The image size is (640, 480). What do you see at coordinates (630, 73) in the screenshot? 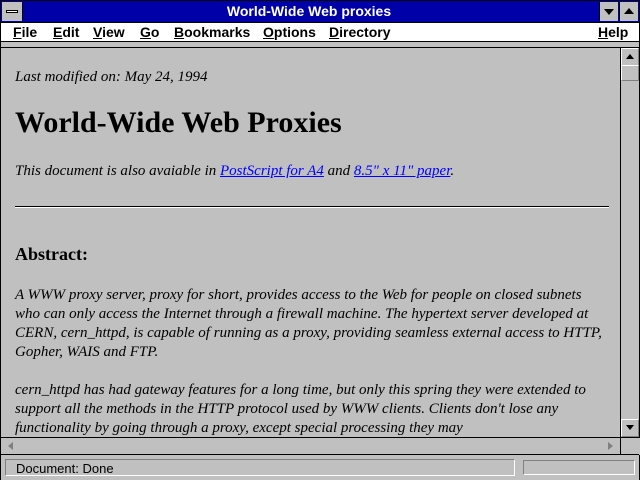
I see `vertical-scroll-thumb` at bounding box center [630, 73].